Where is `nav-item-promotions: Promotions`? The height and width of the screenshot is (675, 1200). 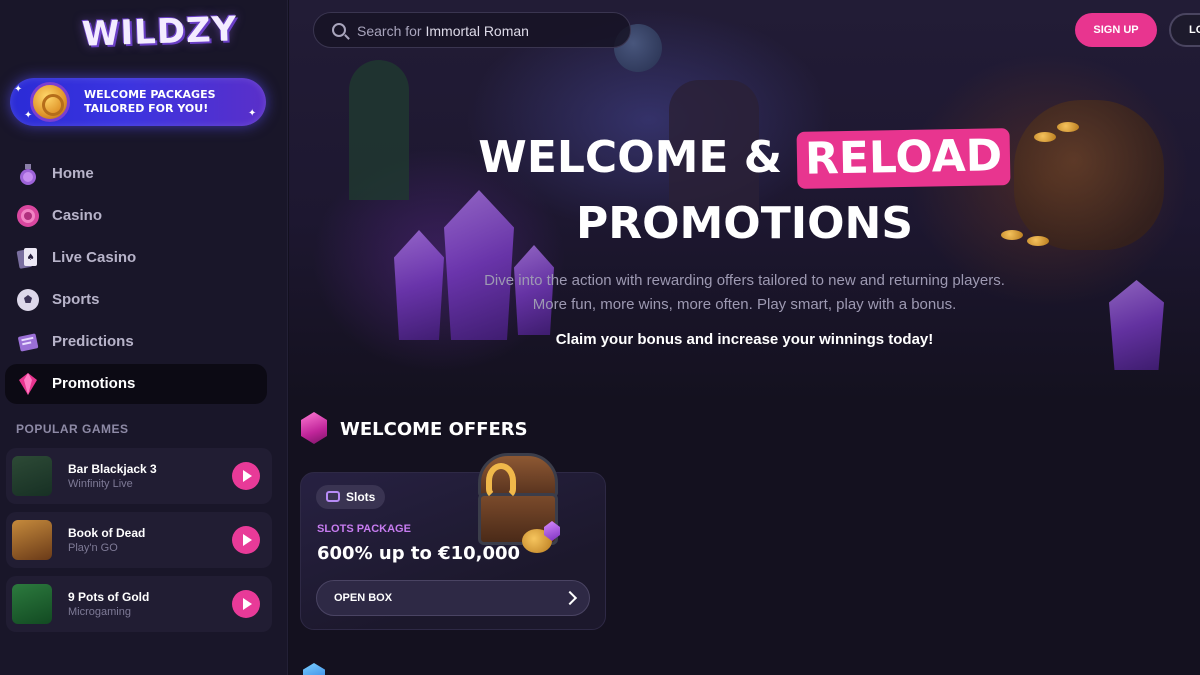
nav-item-promotions: Promotions is located at coordinates (136, 384).